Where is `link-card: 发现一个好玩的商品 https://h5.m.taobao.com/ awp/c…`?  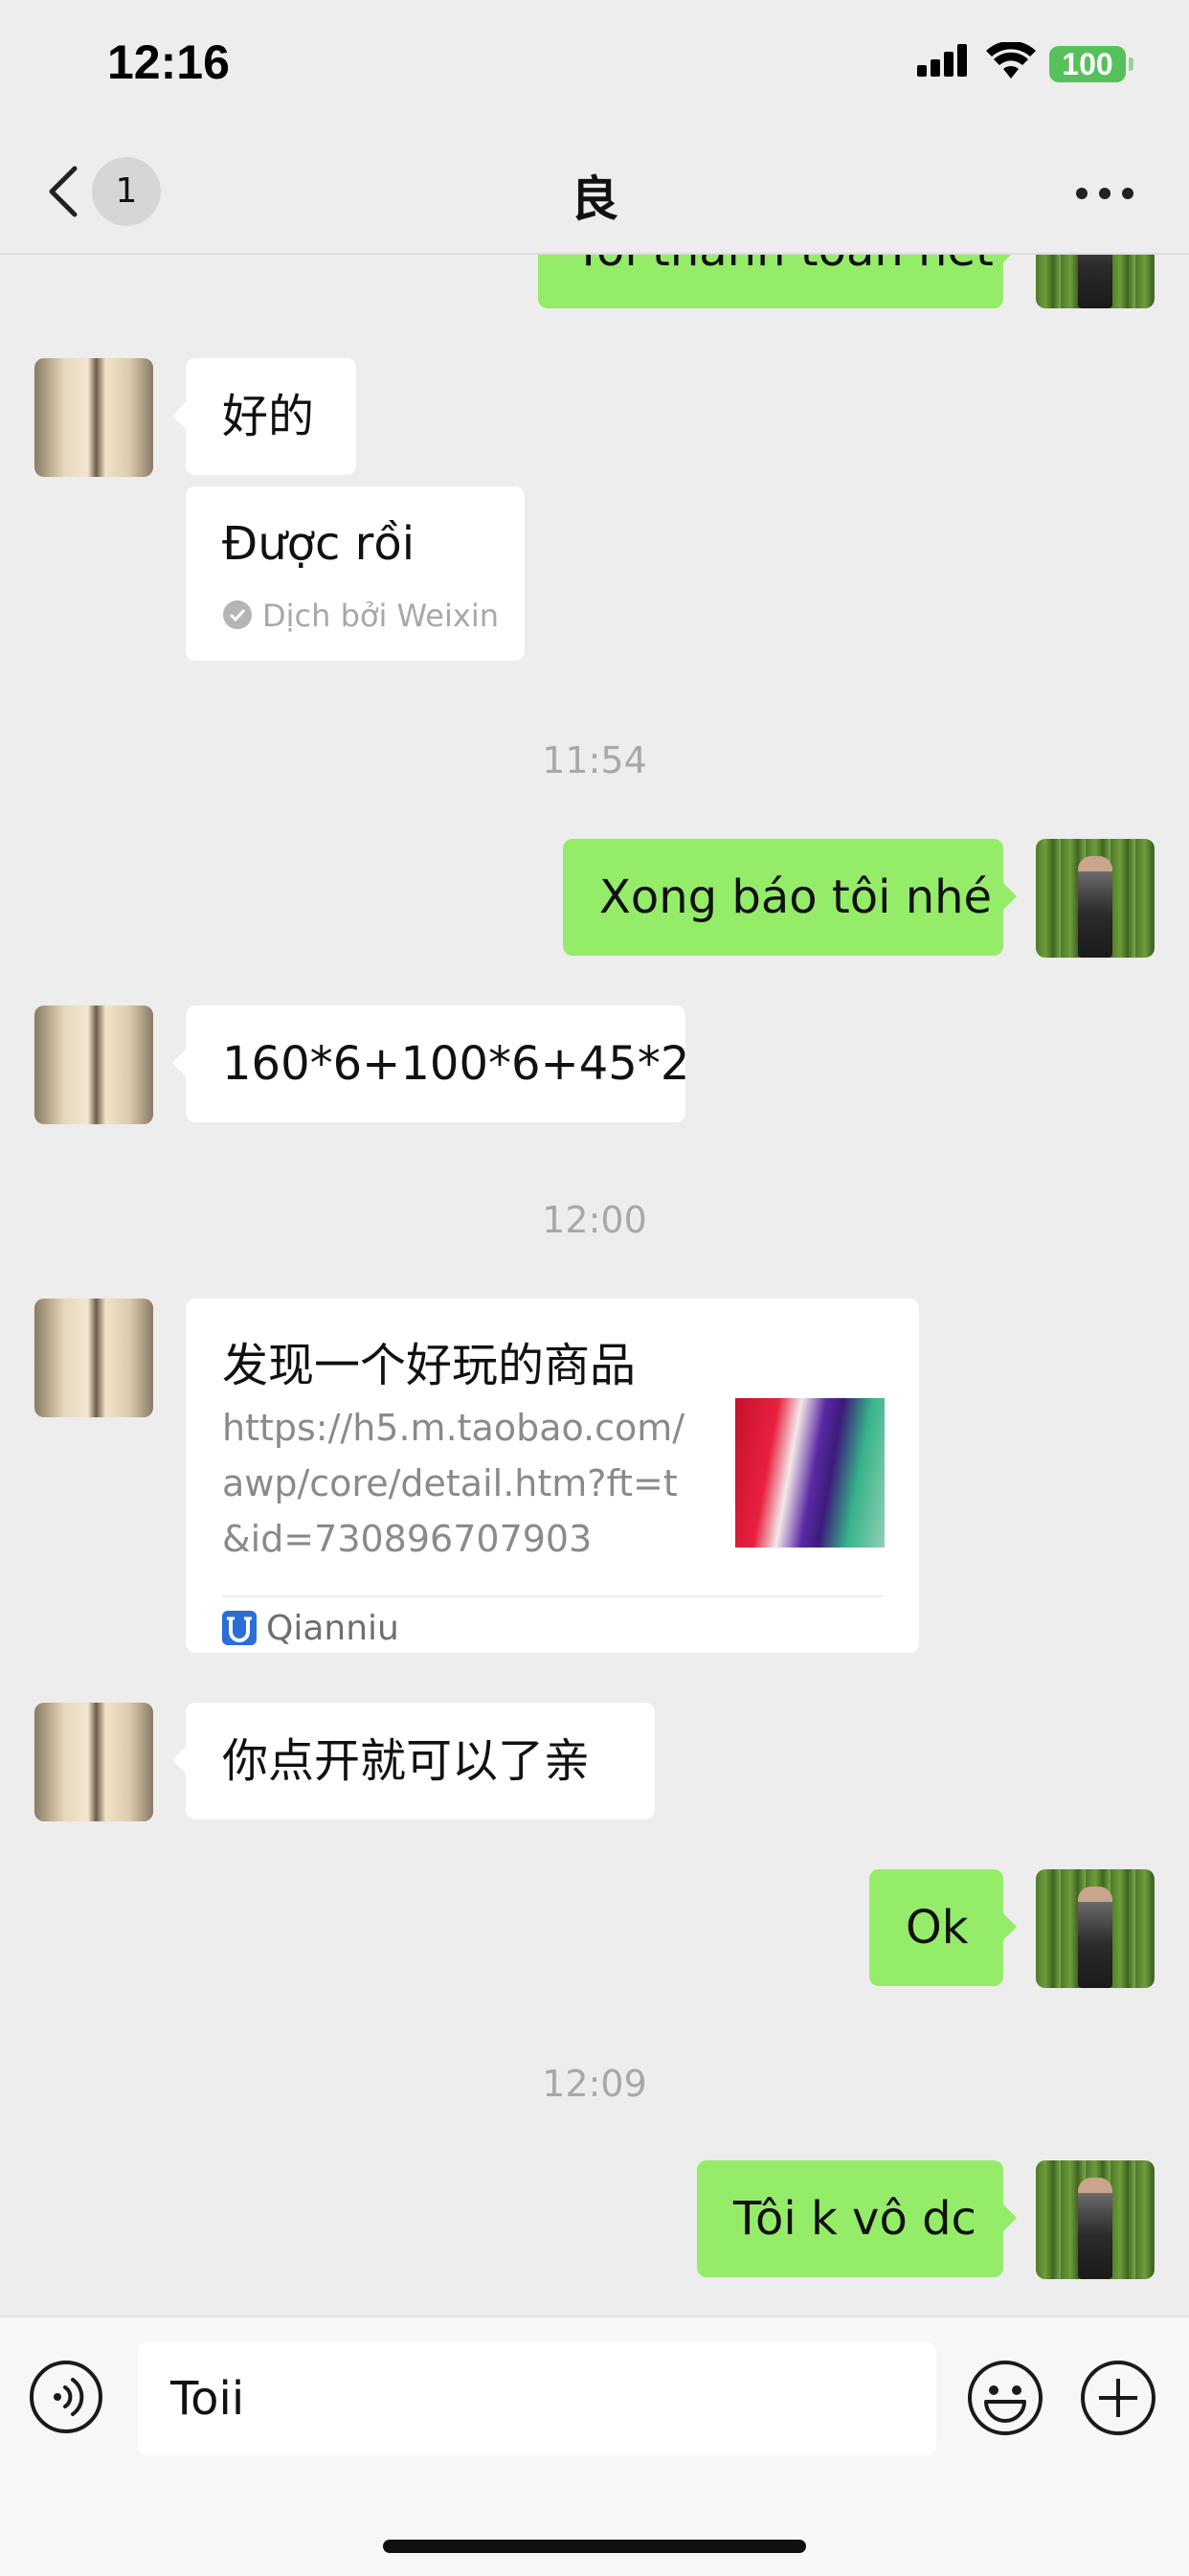 link-card: 发现一个好玩的商品 https://h5.m.taobao.com/ awp/c… is located at coordinates (552, 1476).